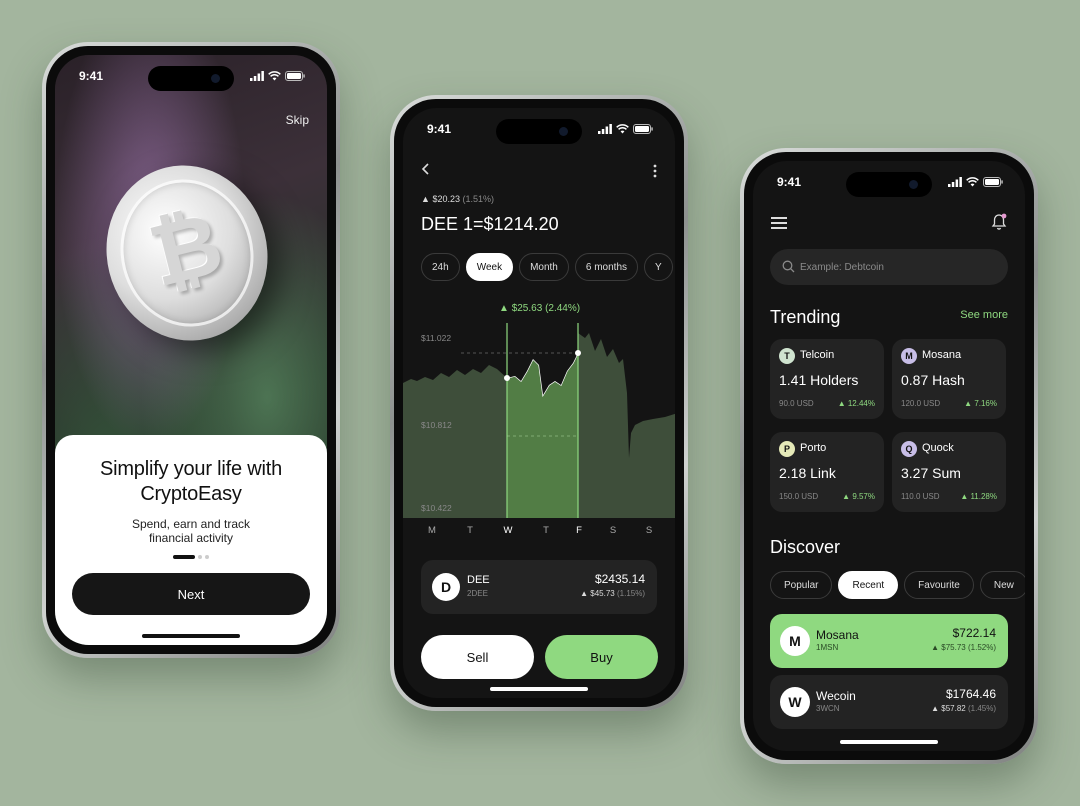 This screenshot has height=806, width=1080. I want to click on porto-logo-icon: P, so click(787, 449).